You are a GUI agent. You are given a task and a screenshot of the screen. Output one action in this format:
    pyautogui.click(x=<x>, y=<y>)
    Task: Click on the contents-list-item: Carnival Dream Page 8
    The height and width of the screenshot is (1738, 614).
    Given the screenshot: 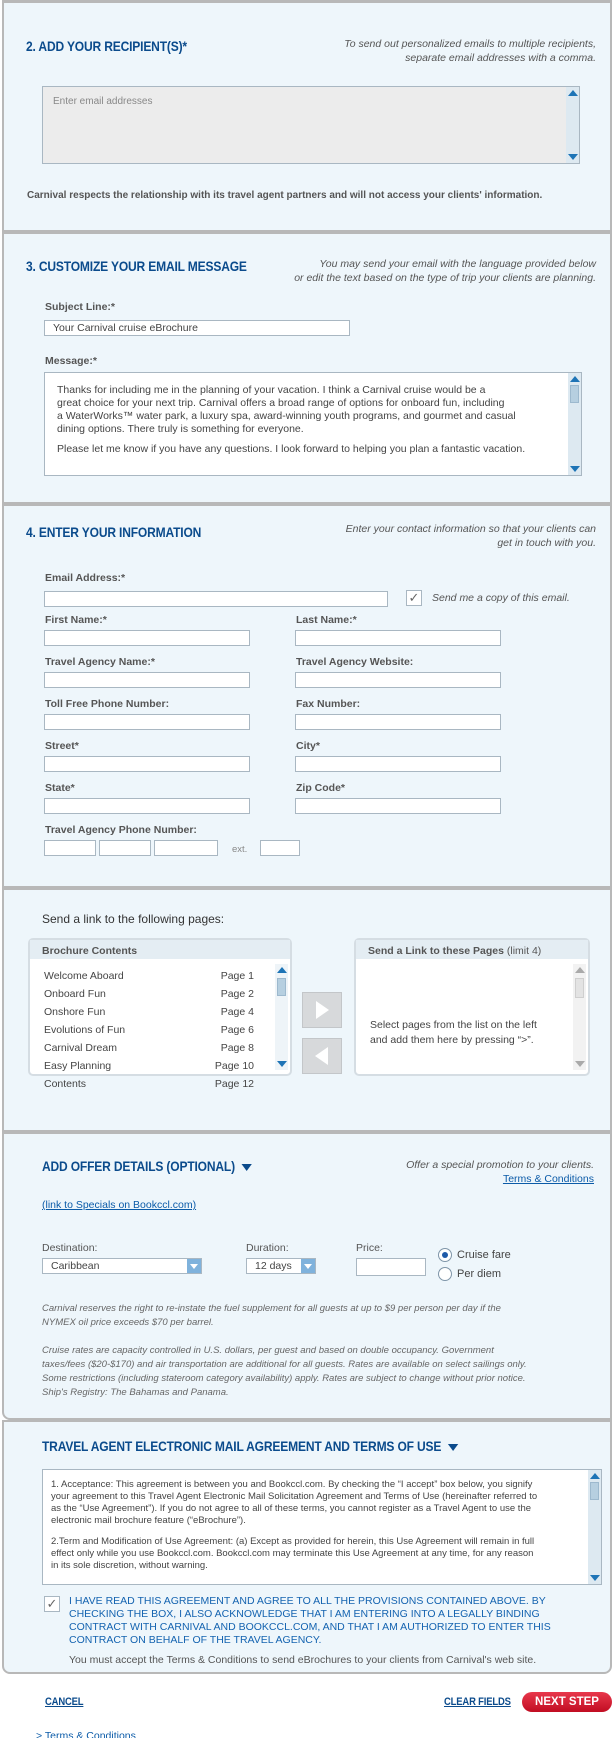 What is the action you would take?
    pyautogui.click(x=149, y=1051)
    